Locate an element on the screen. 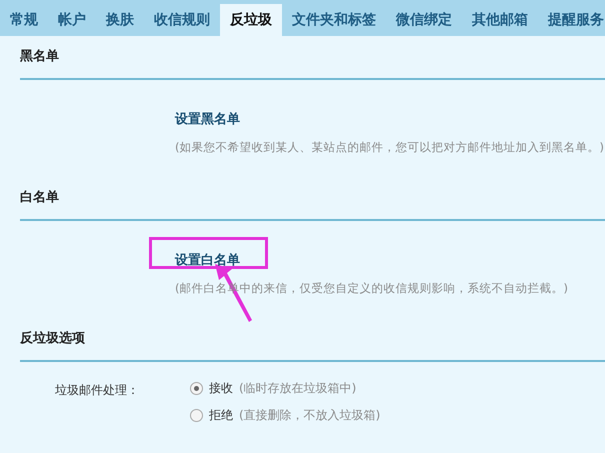 Image resolution: width=605 pixels, height=453 pixels. tab: 常规 is located at coordinates (24, 20).